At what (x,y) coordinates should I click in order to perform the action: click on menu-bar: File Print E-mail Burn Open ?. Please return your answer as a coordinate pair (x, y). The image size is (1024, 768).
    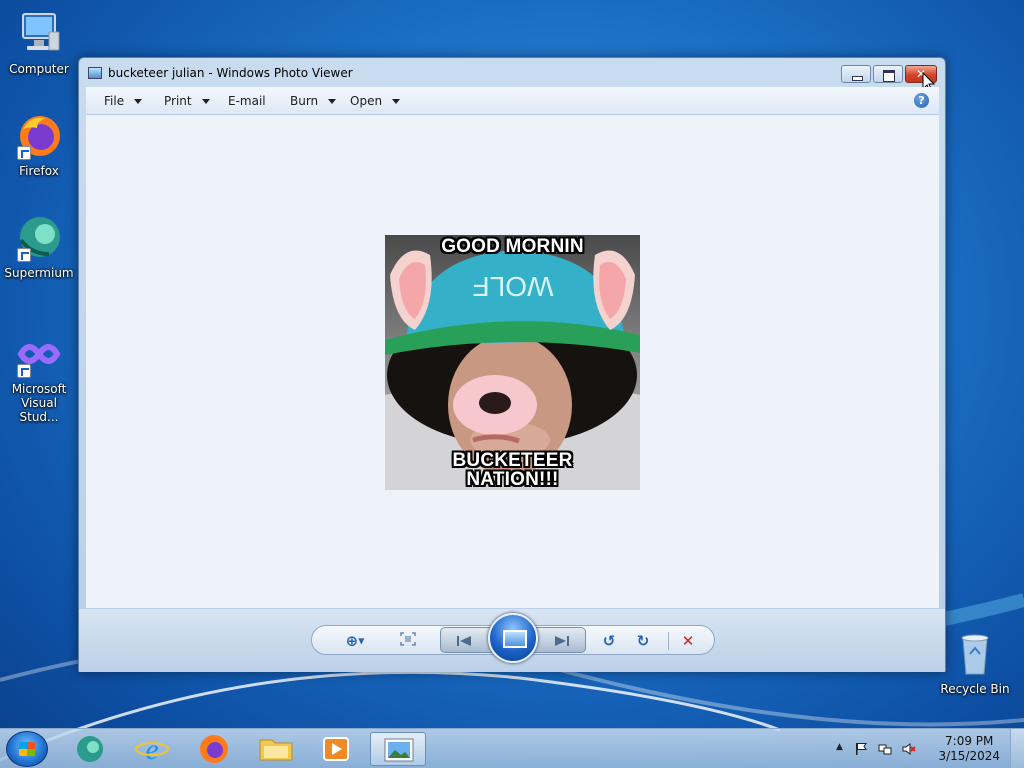
    Looking at the image, I should click on (512, 101).